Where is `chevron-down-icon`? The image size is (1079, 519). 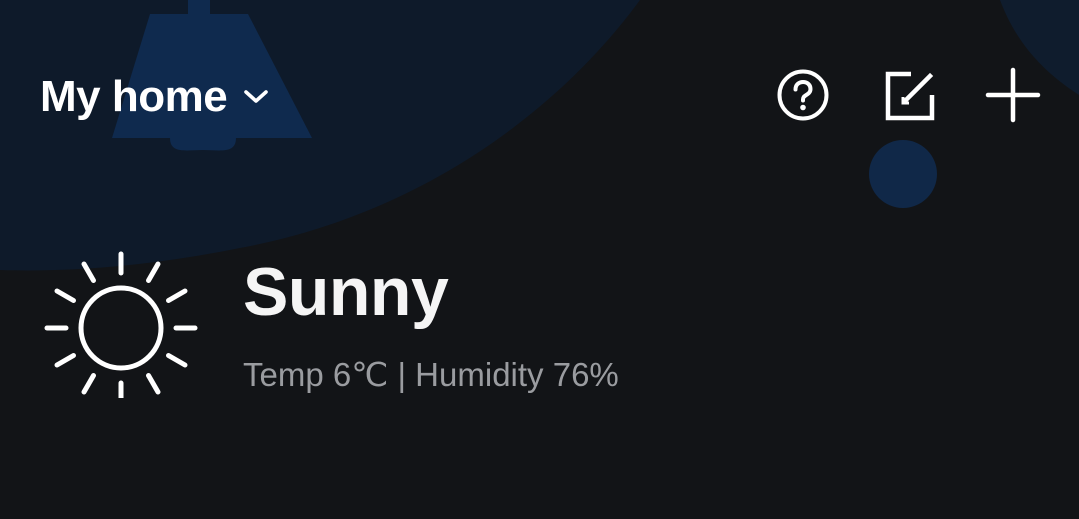
chevron-down-icon is located at coordinates (256, 97).